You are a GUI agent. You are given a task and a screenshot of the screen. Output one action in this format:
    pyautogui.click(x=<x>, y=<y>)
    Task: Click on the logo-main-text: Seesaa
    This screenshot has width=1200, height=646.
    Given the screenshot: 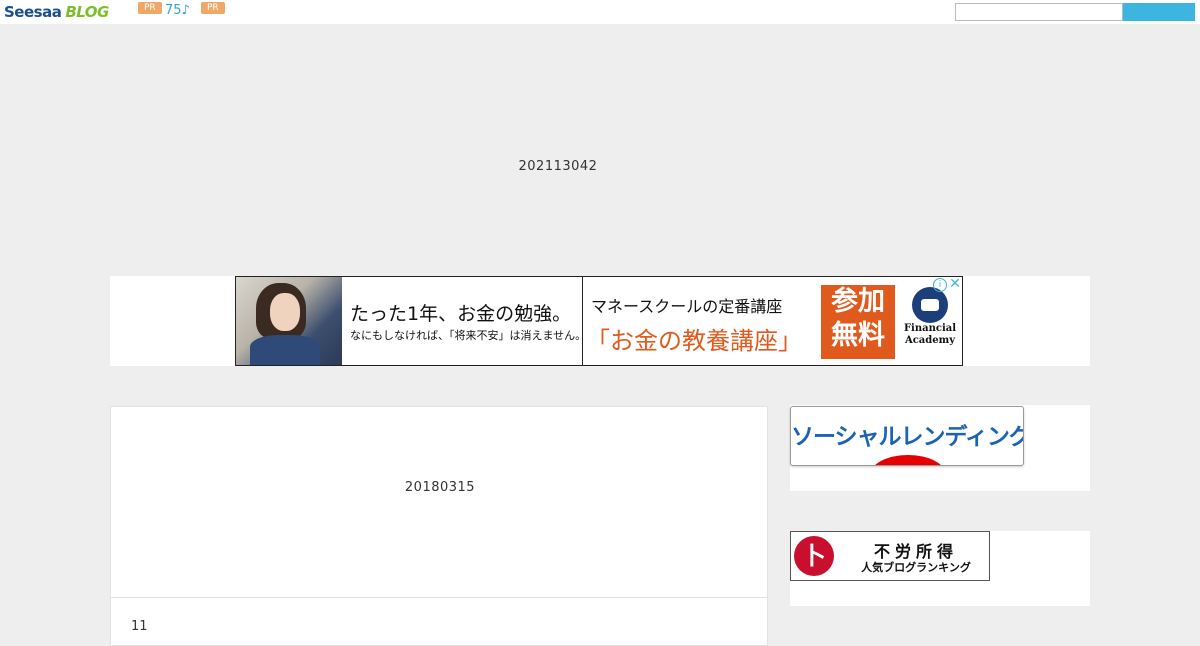 What is the action you would take?
    pyautogui.click(x=33, y=12)
    